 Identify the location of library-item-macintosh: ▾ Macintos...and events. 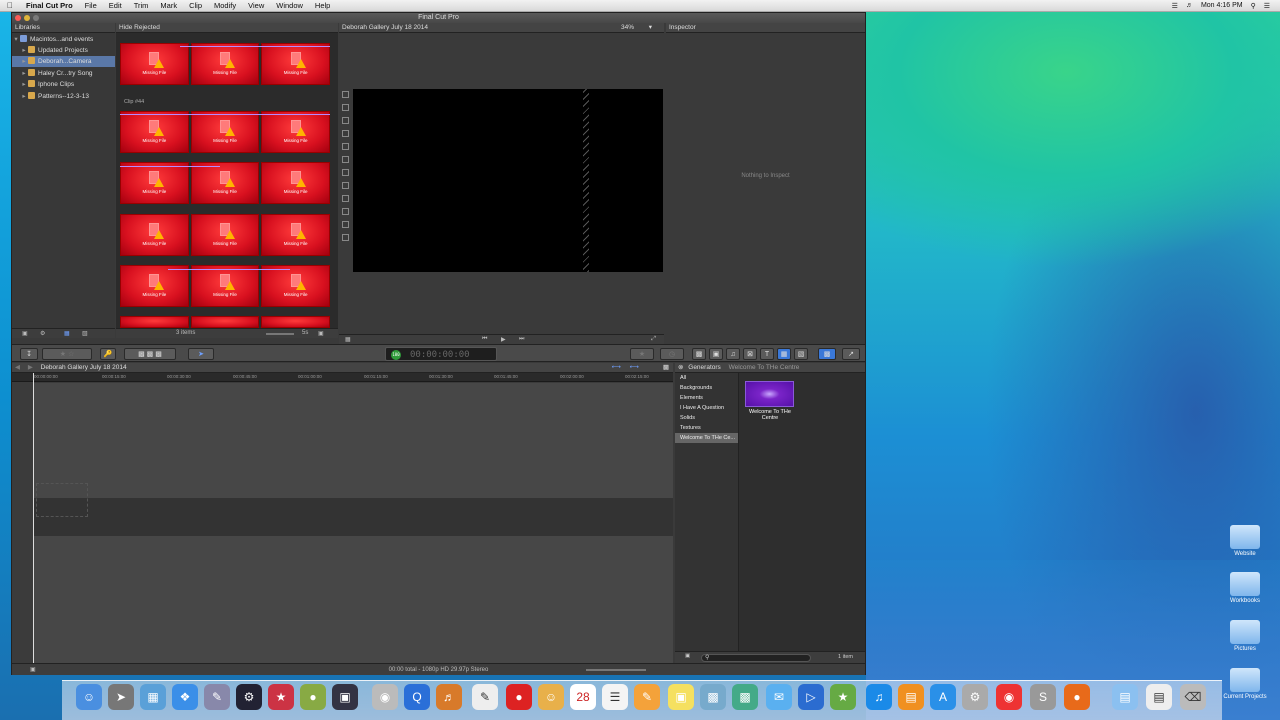
(63, 39).